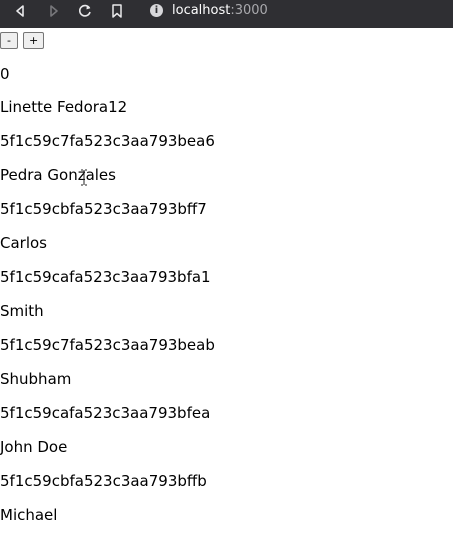 This screenshot has width=453, height=541. Describe the element at coordinates (29, 515) in the screenshot. I see `user-name: Michael` at that location.